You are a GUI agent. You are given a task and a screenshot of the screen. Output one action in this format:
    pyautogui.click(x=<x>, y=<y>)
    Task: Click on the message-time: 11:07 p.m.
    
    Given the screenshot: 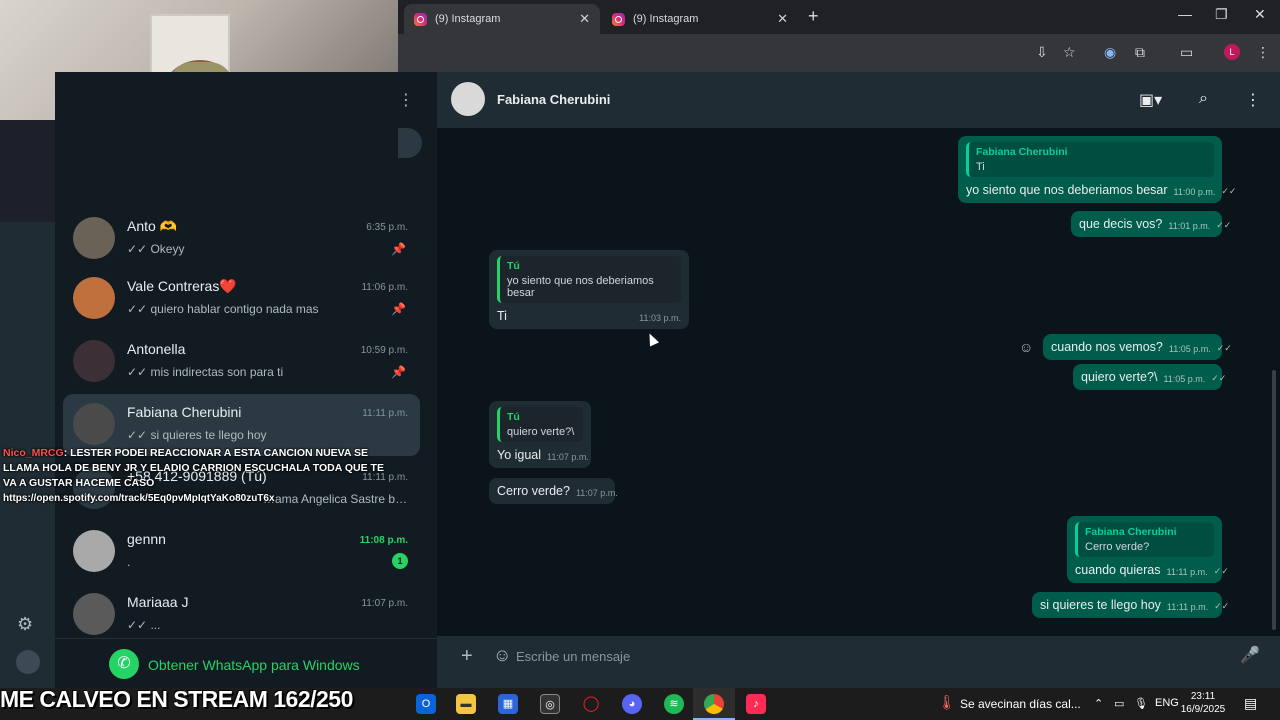 What is the action you would take?
    pyautogui.click(x=596, y=493)
    